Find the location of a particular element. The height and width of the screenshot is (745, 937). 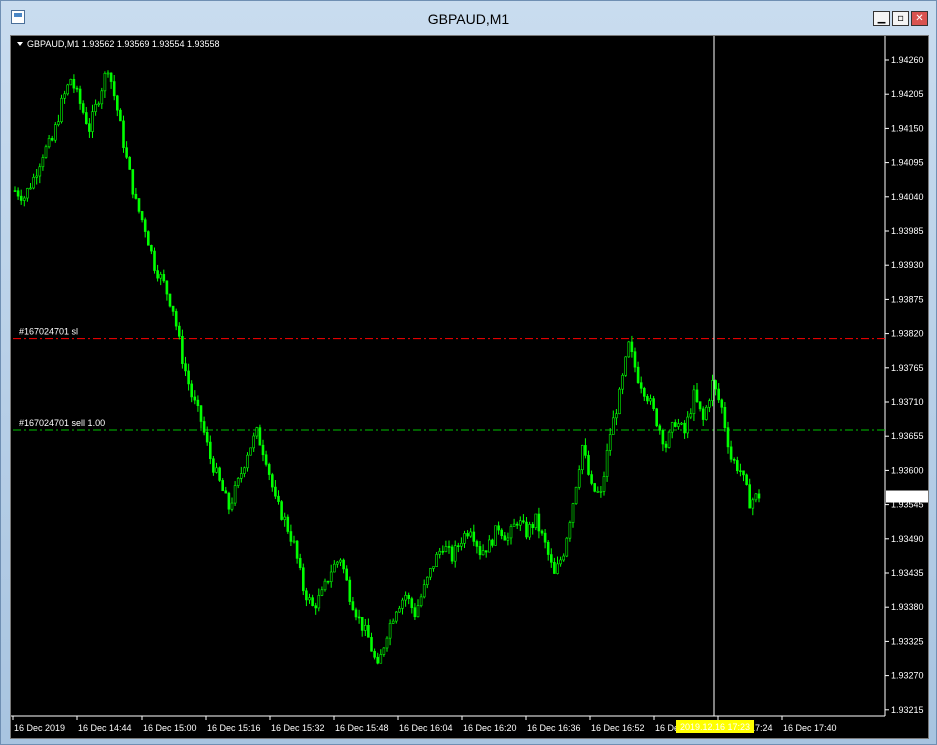

time-tick-label: 16 Dec 15:00 is located at coordinates (170, 728).